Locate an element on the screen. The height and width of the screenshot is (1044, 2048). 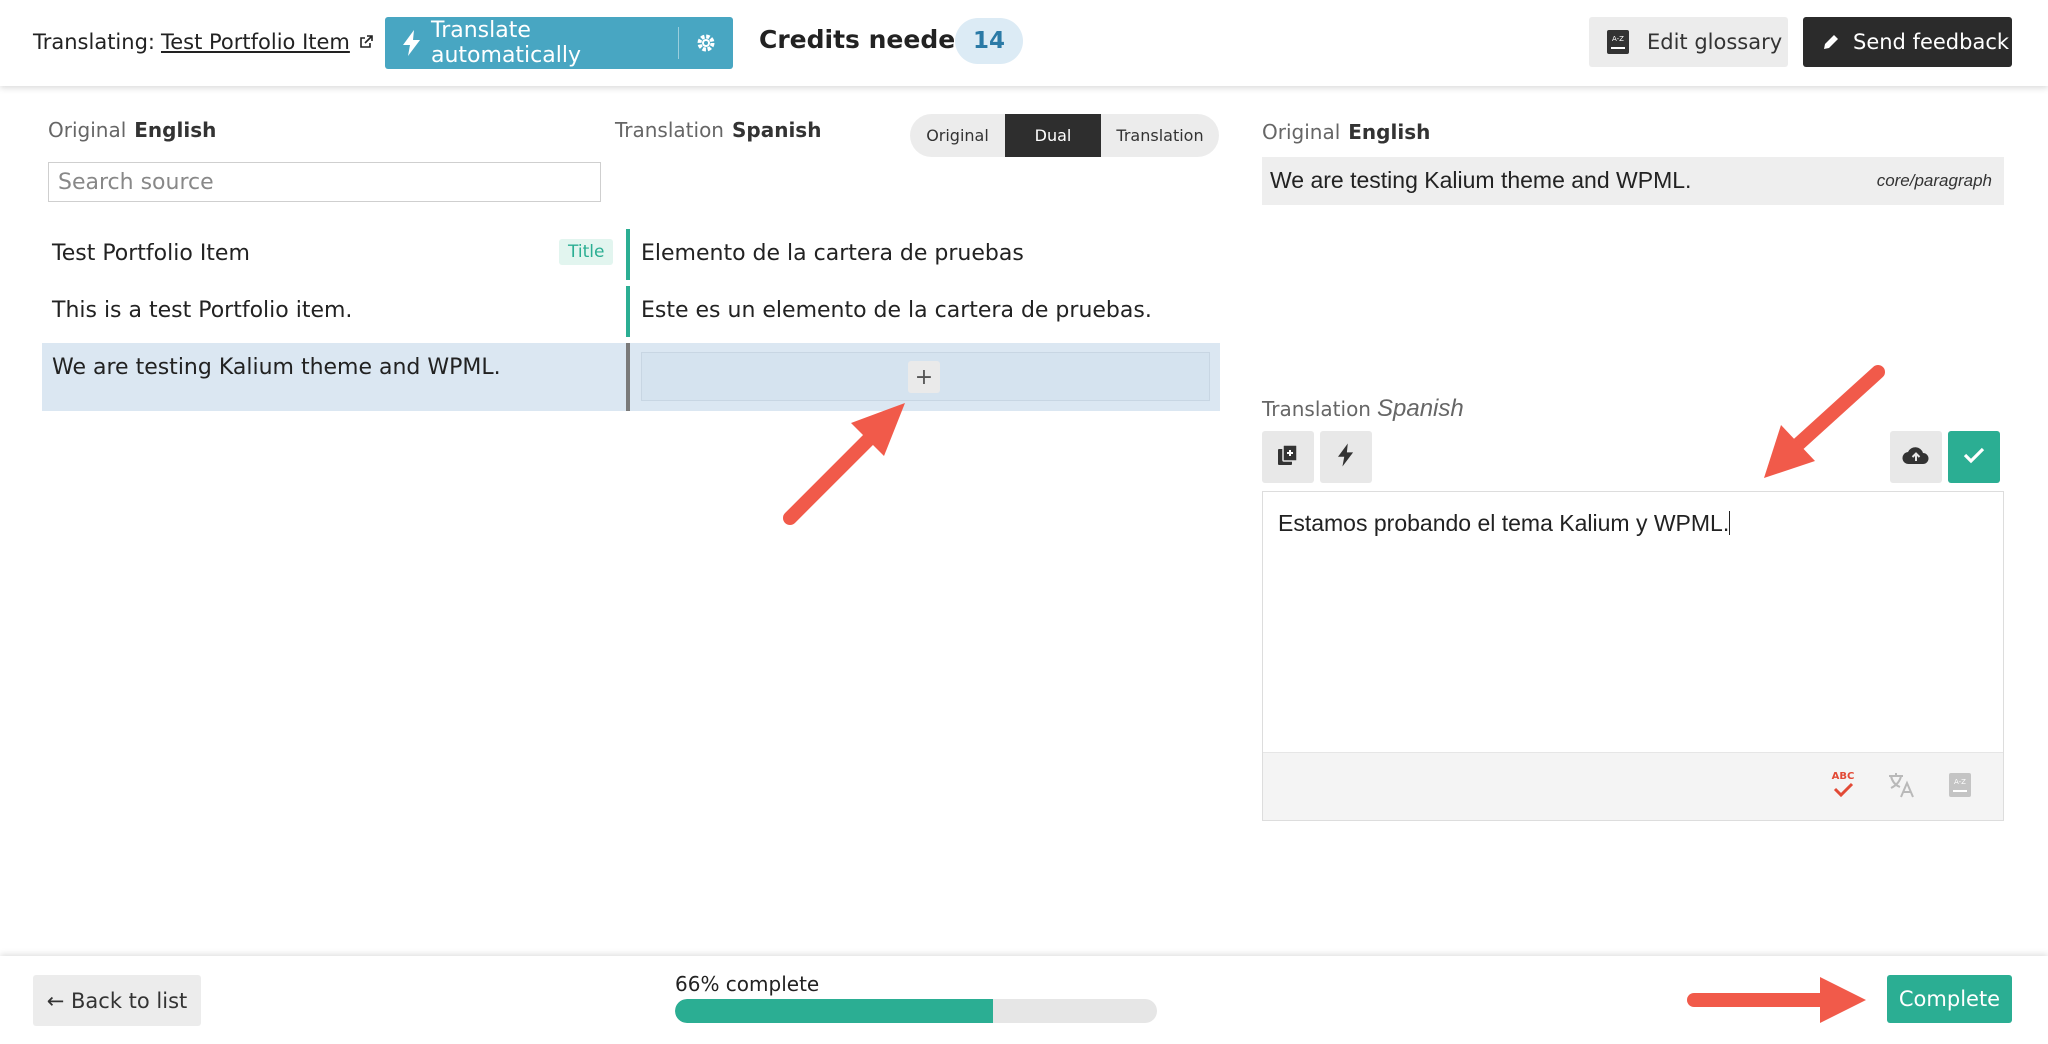
translating-info: Translating: Test Portfolio Item is located at coordinates (203, 42).